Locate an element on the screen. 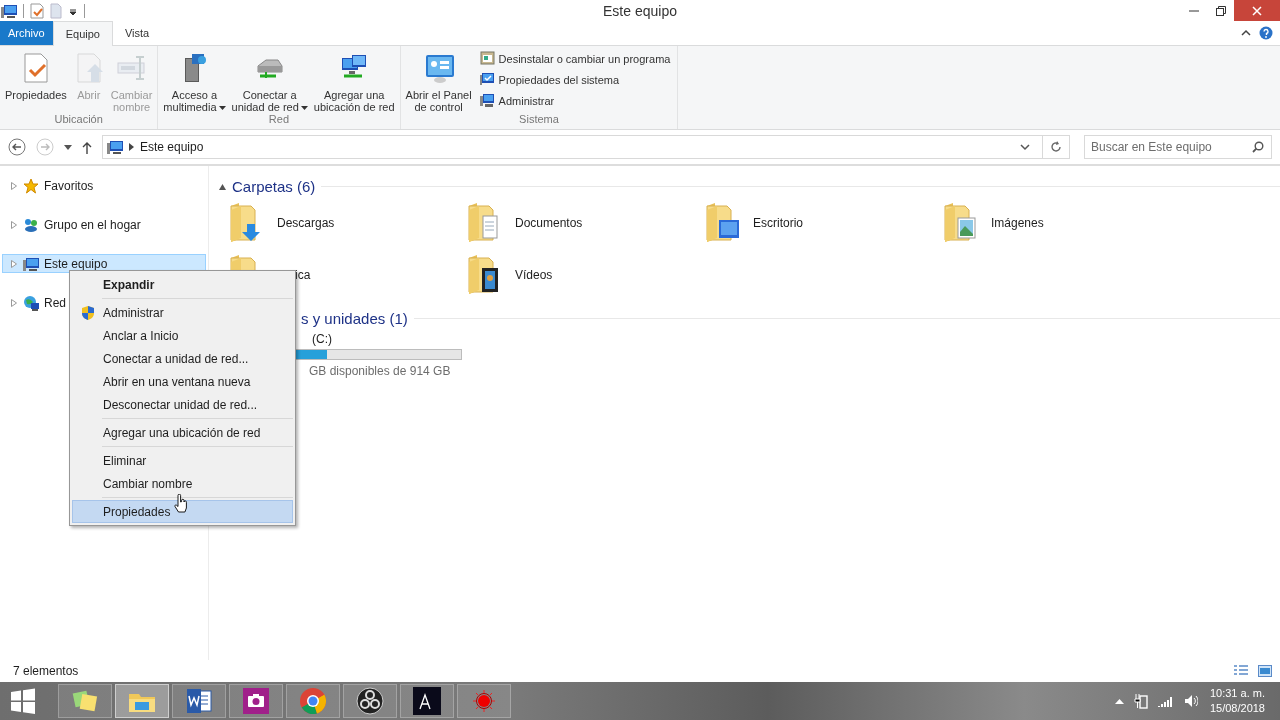 The image size is (1280, 720). window-title: Este equipo is located at coordinates (640, 11).